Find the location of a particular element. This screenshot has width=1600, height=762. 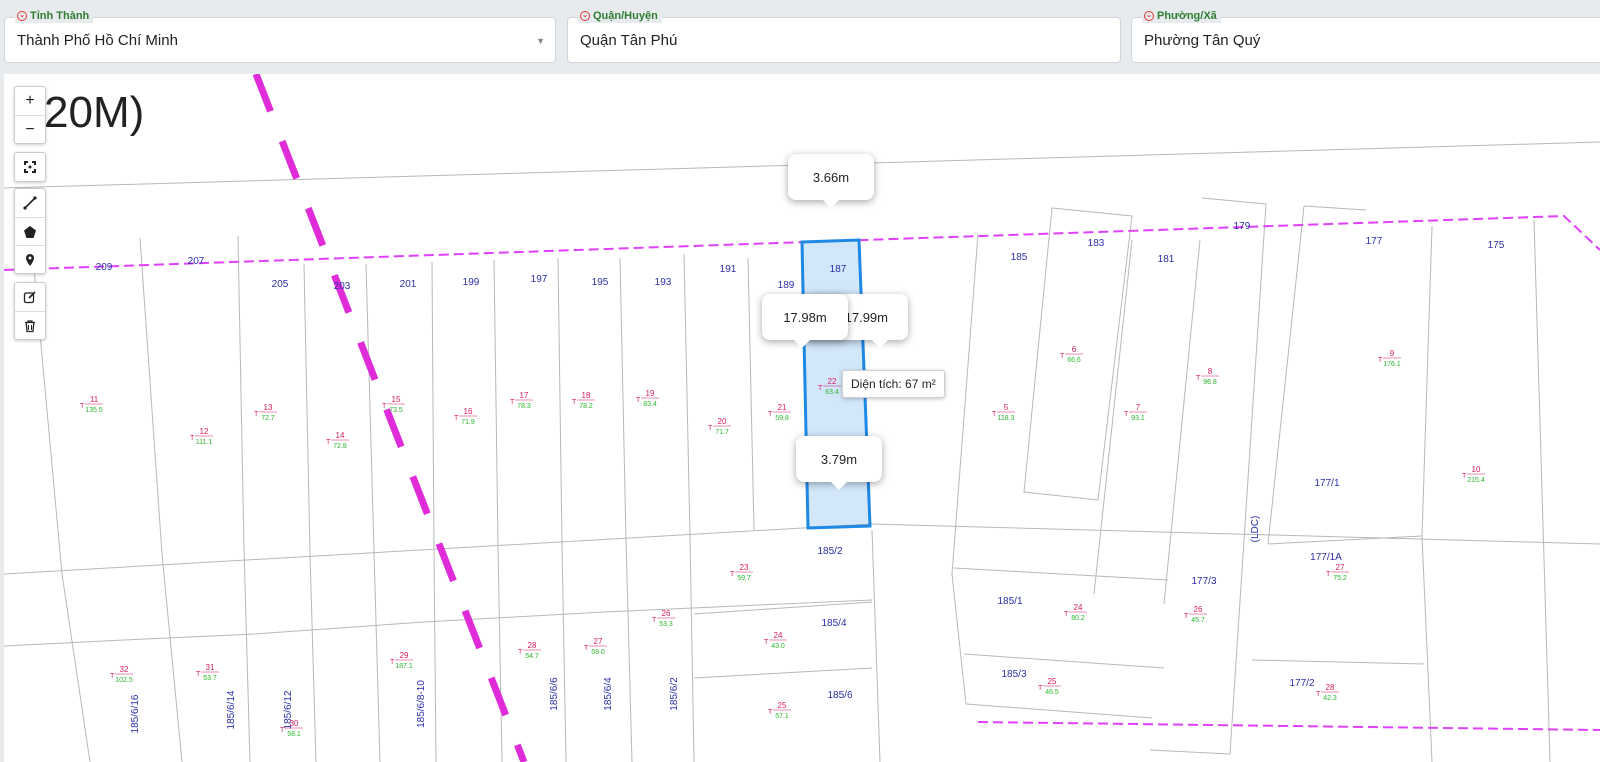

draw-marker-button is located at coordinates (30, 259).